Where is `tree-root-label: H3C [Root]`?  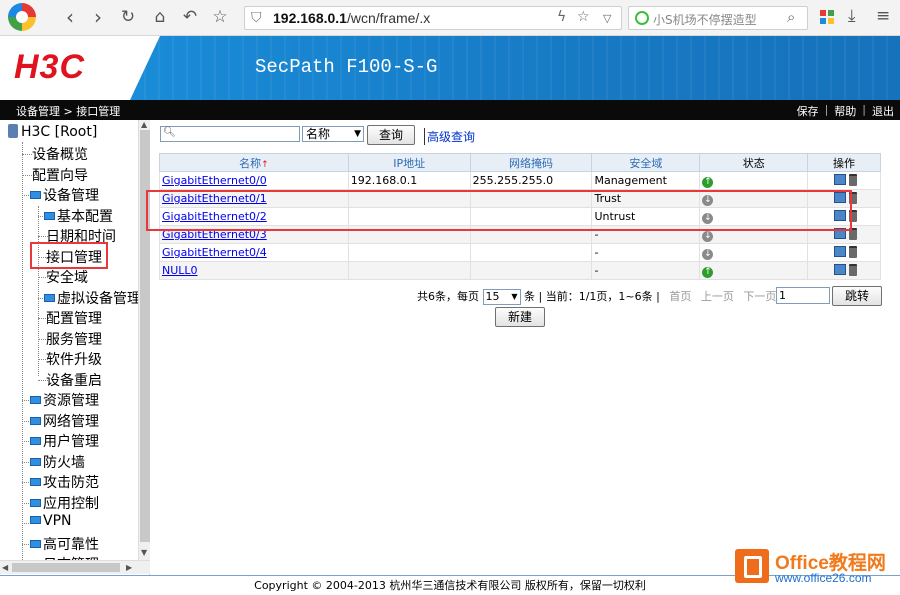 tree-root-label: H3C [Root] is located at coordinates (59, 132).